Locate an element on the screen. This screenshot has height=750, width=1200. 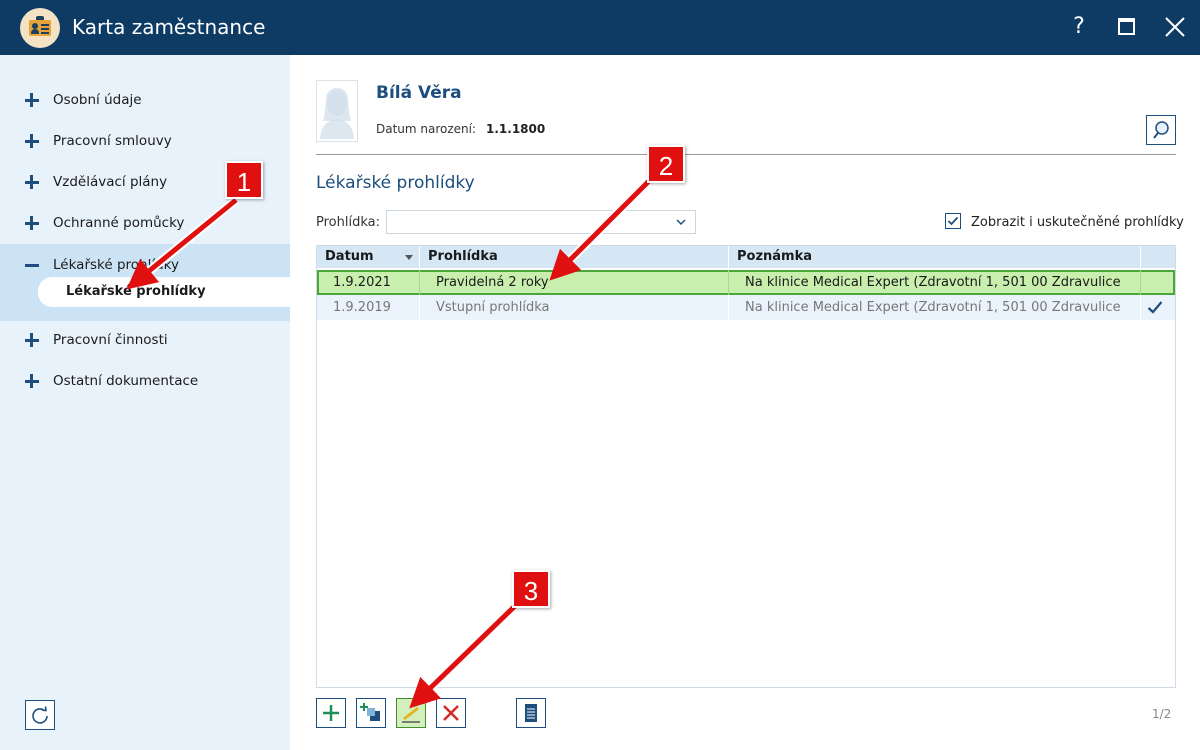
sidebar-item-contracts: Pracovní smlouvy is located at coordinates (145, 142).